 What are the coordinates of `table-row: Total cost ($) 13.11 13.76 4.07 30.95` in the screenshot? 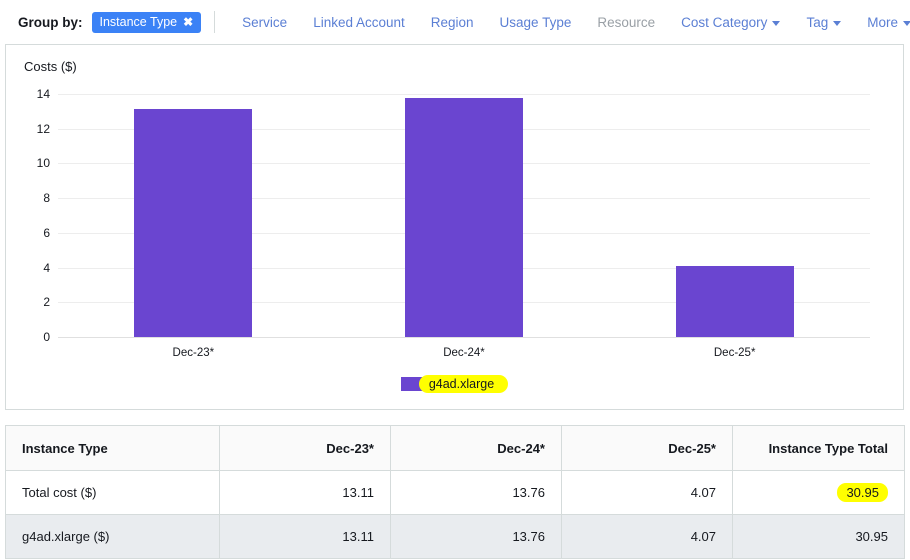 It's located at (455, 492).